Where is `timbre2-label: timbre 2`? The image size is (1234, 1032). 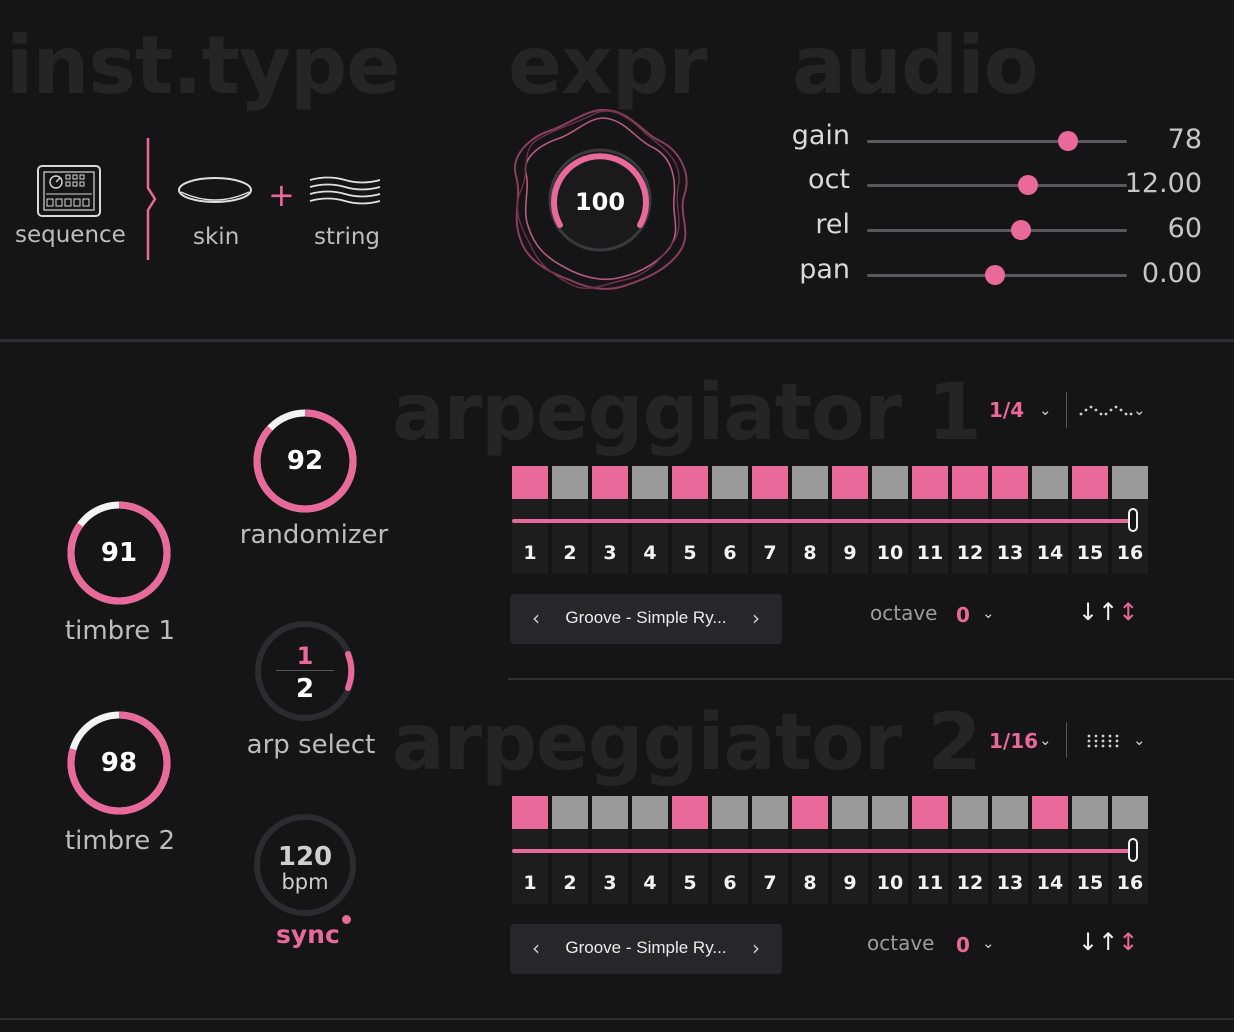
timbre2-label: timbre 2 is located at coordinates (120, 841).